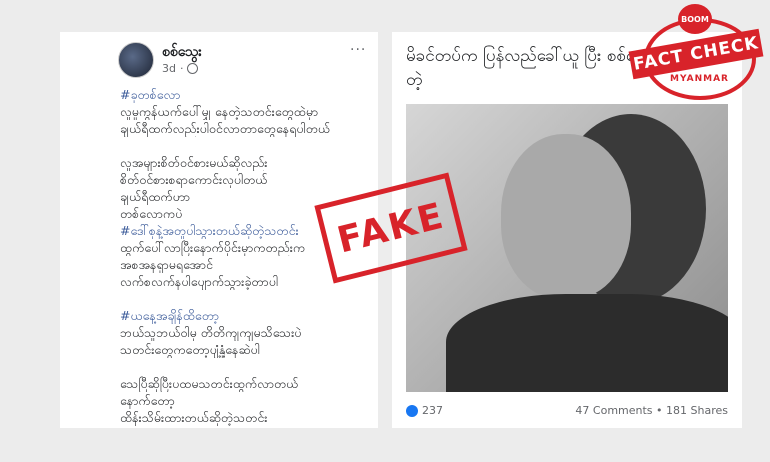 The width and height of the screenshot is (770, 462). What do you see at coordinates (194, 179) in the screenshot?
I see `post-text-line: စိတ်ဝင်စားစရာကောင်းလှပါတယ်` at bounding box center [194, 179].